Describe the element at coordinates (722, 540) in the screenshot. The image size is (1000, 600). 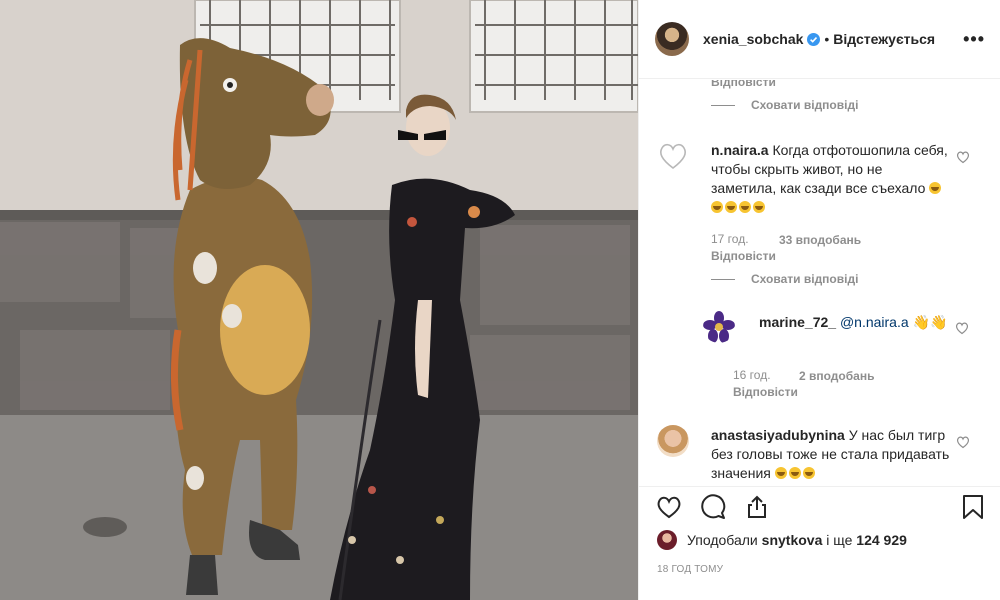
I see `liked-by-prefix: Уподобали` at that location.